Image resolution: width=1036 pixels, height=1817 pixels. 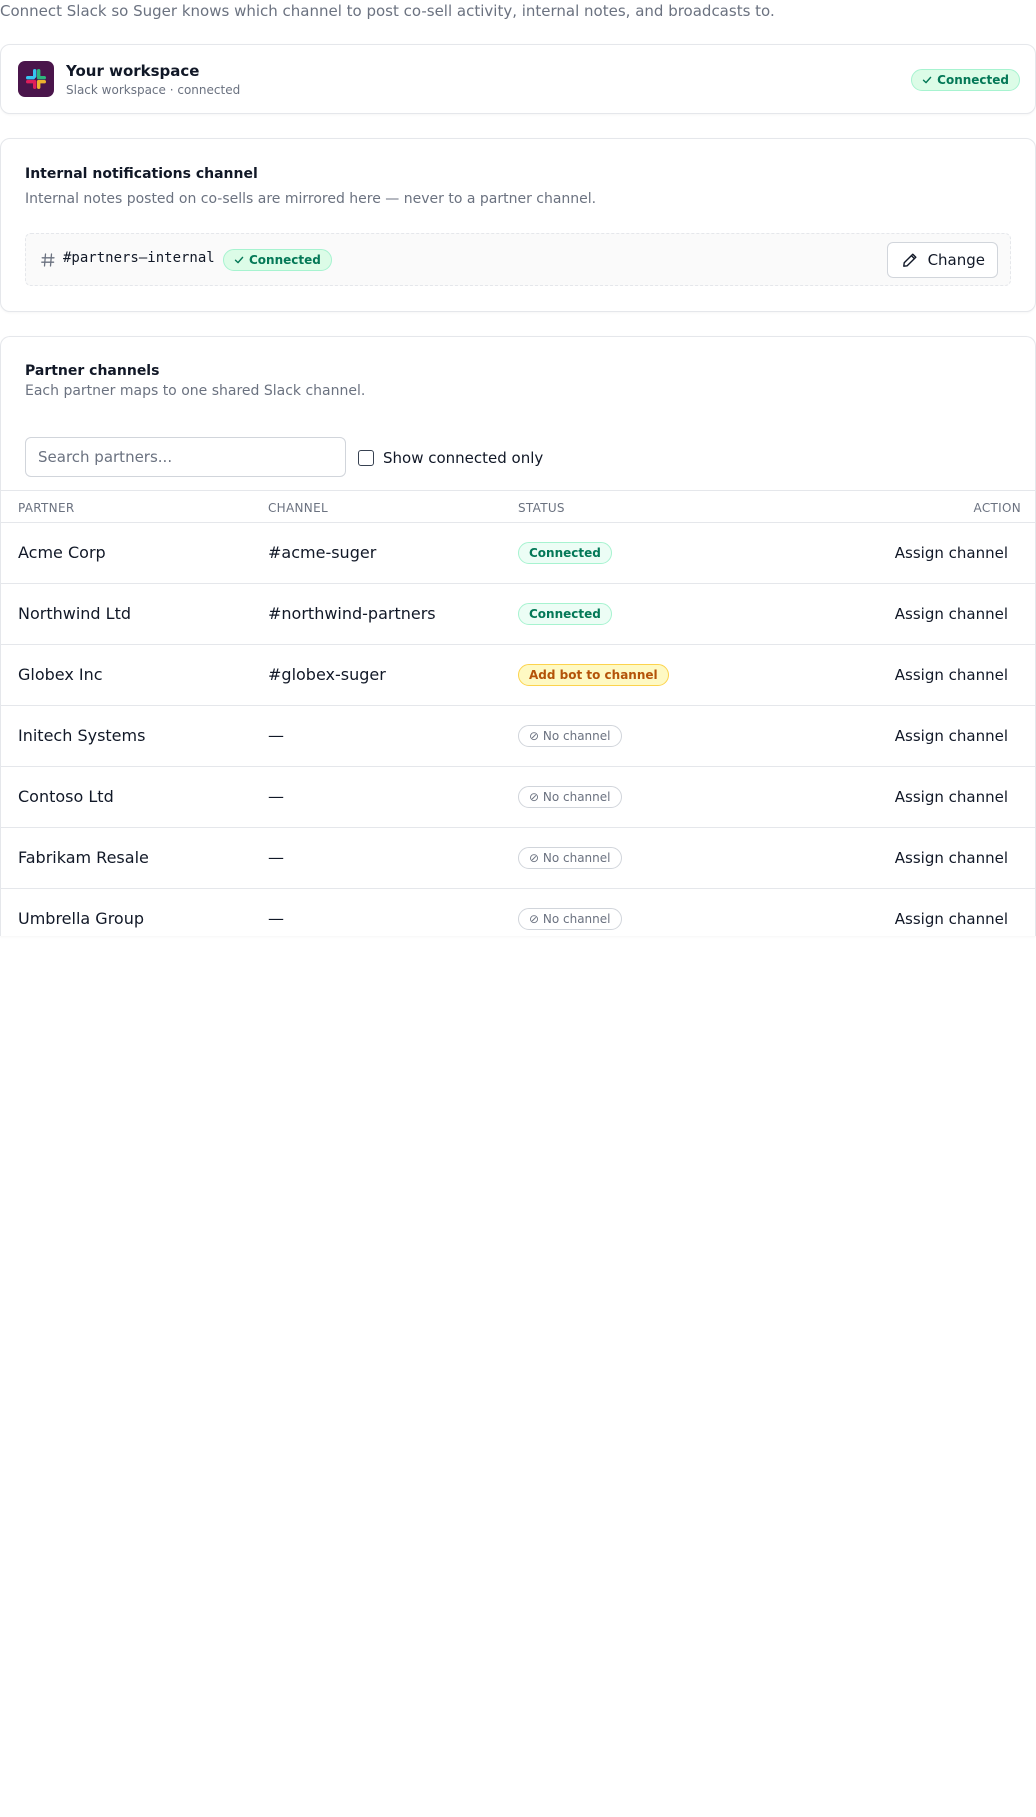 What do you see at coordinates (133, 71) in the screenshot?
I see `workspace-title: Your workspace` at bounding box center [133, 71].